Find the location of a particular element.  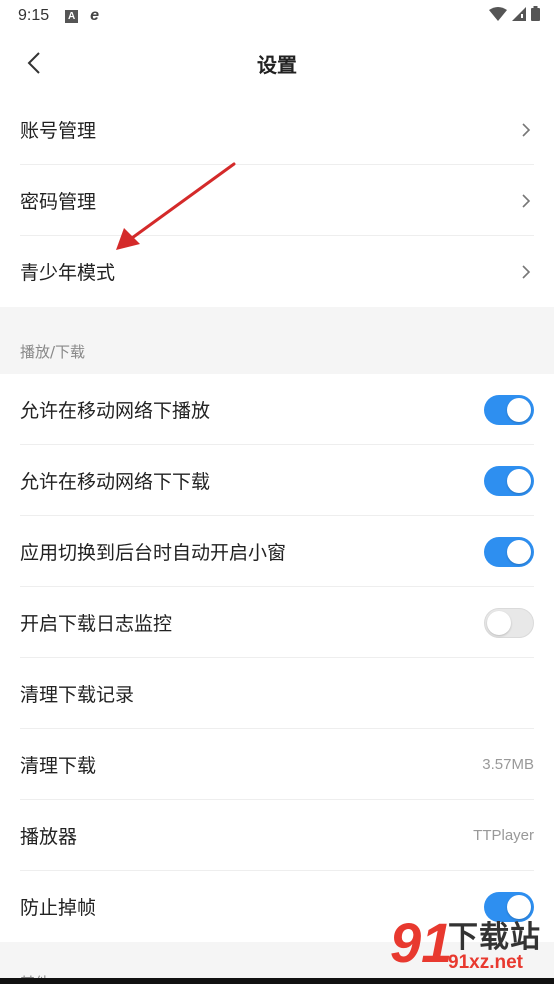

settings-row-mobile-play: 允许在移动网络下播放 is located at coordinates (277, 409).